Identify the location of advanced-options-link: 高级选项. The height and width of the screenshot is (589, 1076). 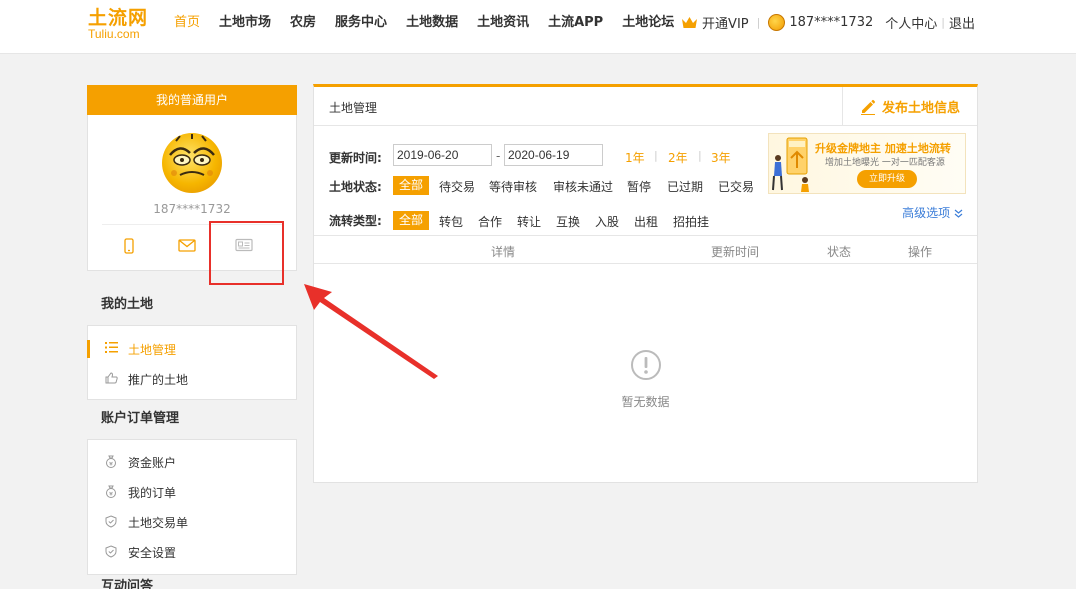
(932, 212).